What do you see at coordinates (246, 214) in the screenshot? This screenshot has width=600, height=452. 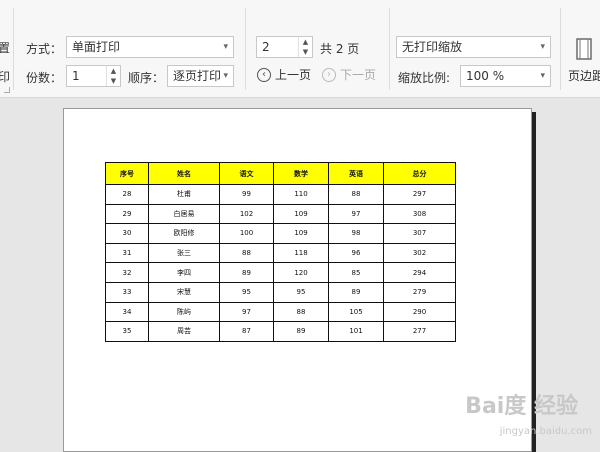 I see `table-cell: 102` at bounding box center [246, 214].